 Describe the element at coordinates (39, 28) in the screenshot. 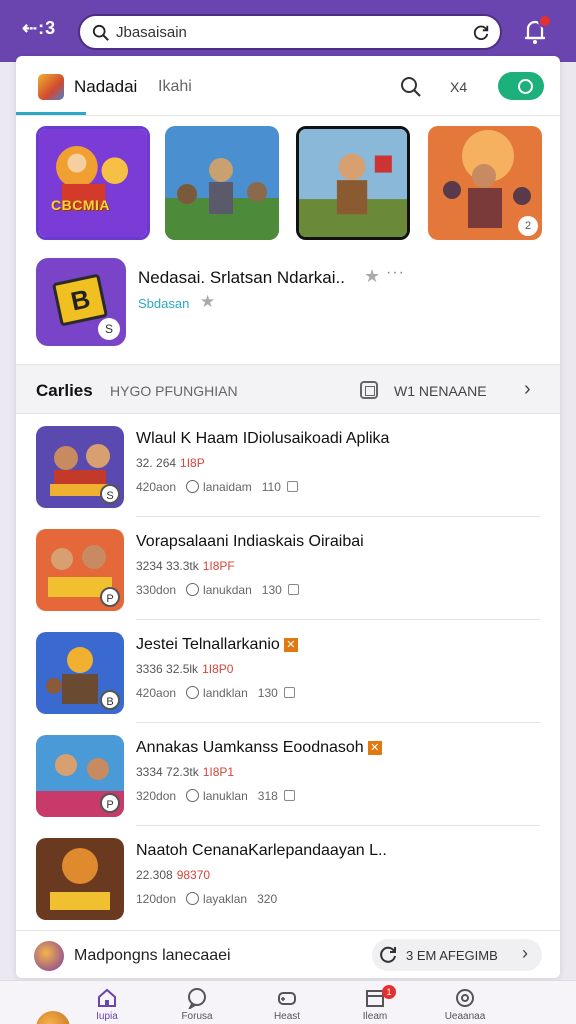

I see `back-button: ⇠:3` at that location.